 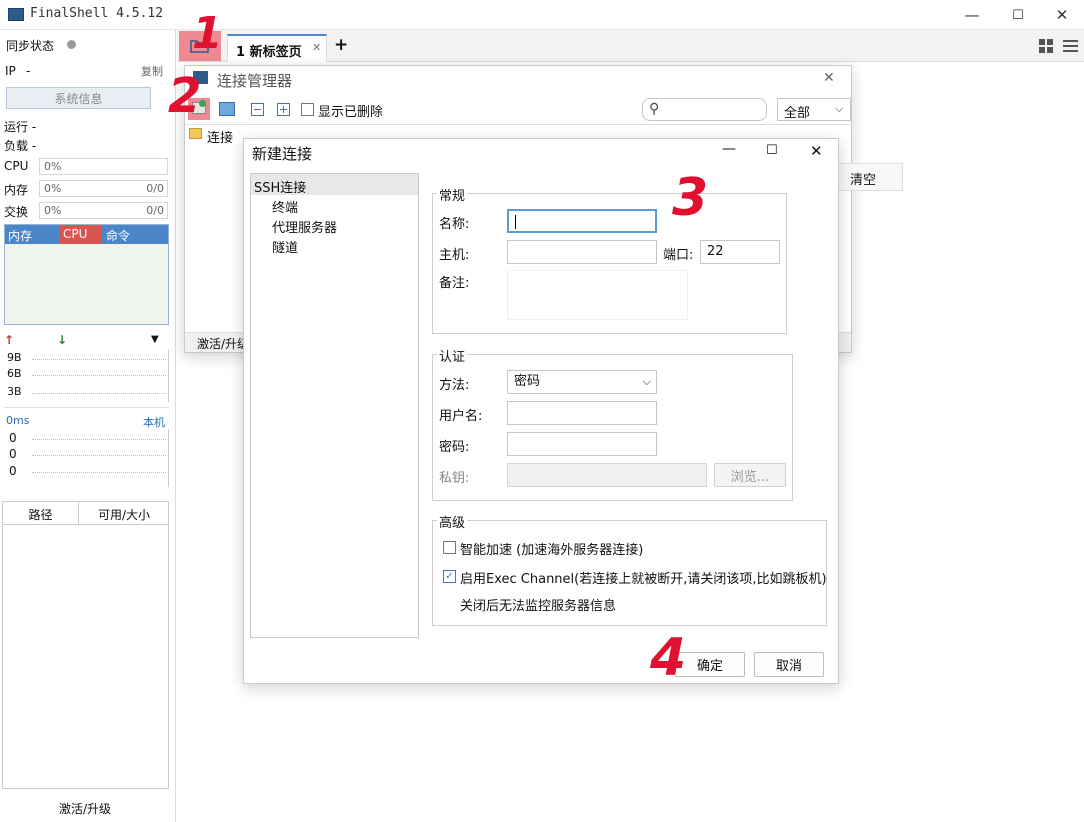 I want to click on host-label: 主机:, so click(x=454, y=255).